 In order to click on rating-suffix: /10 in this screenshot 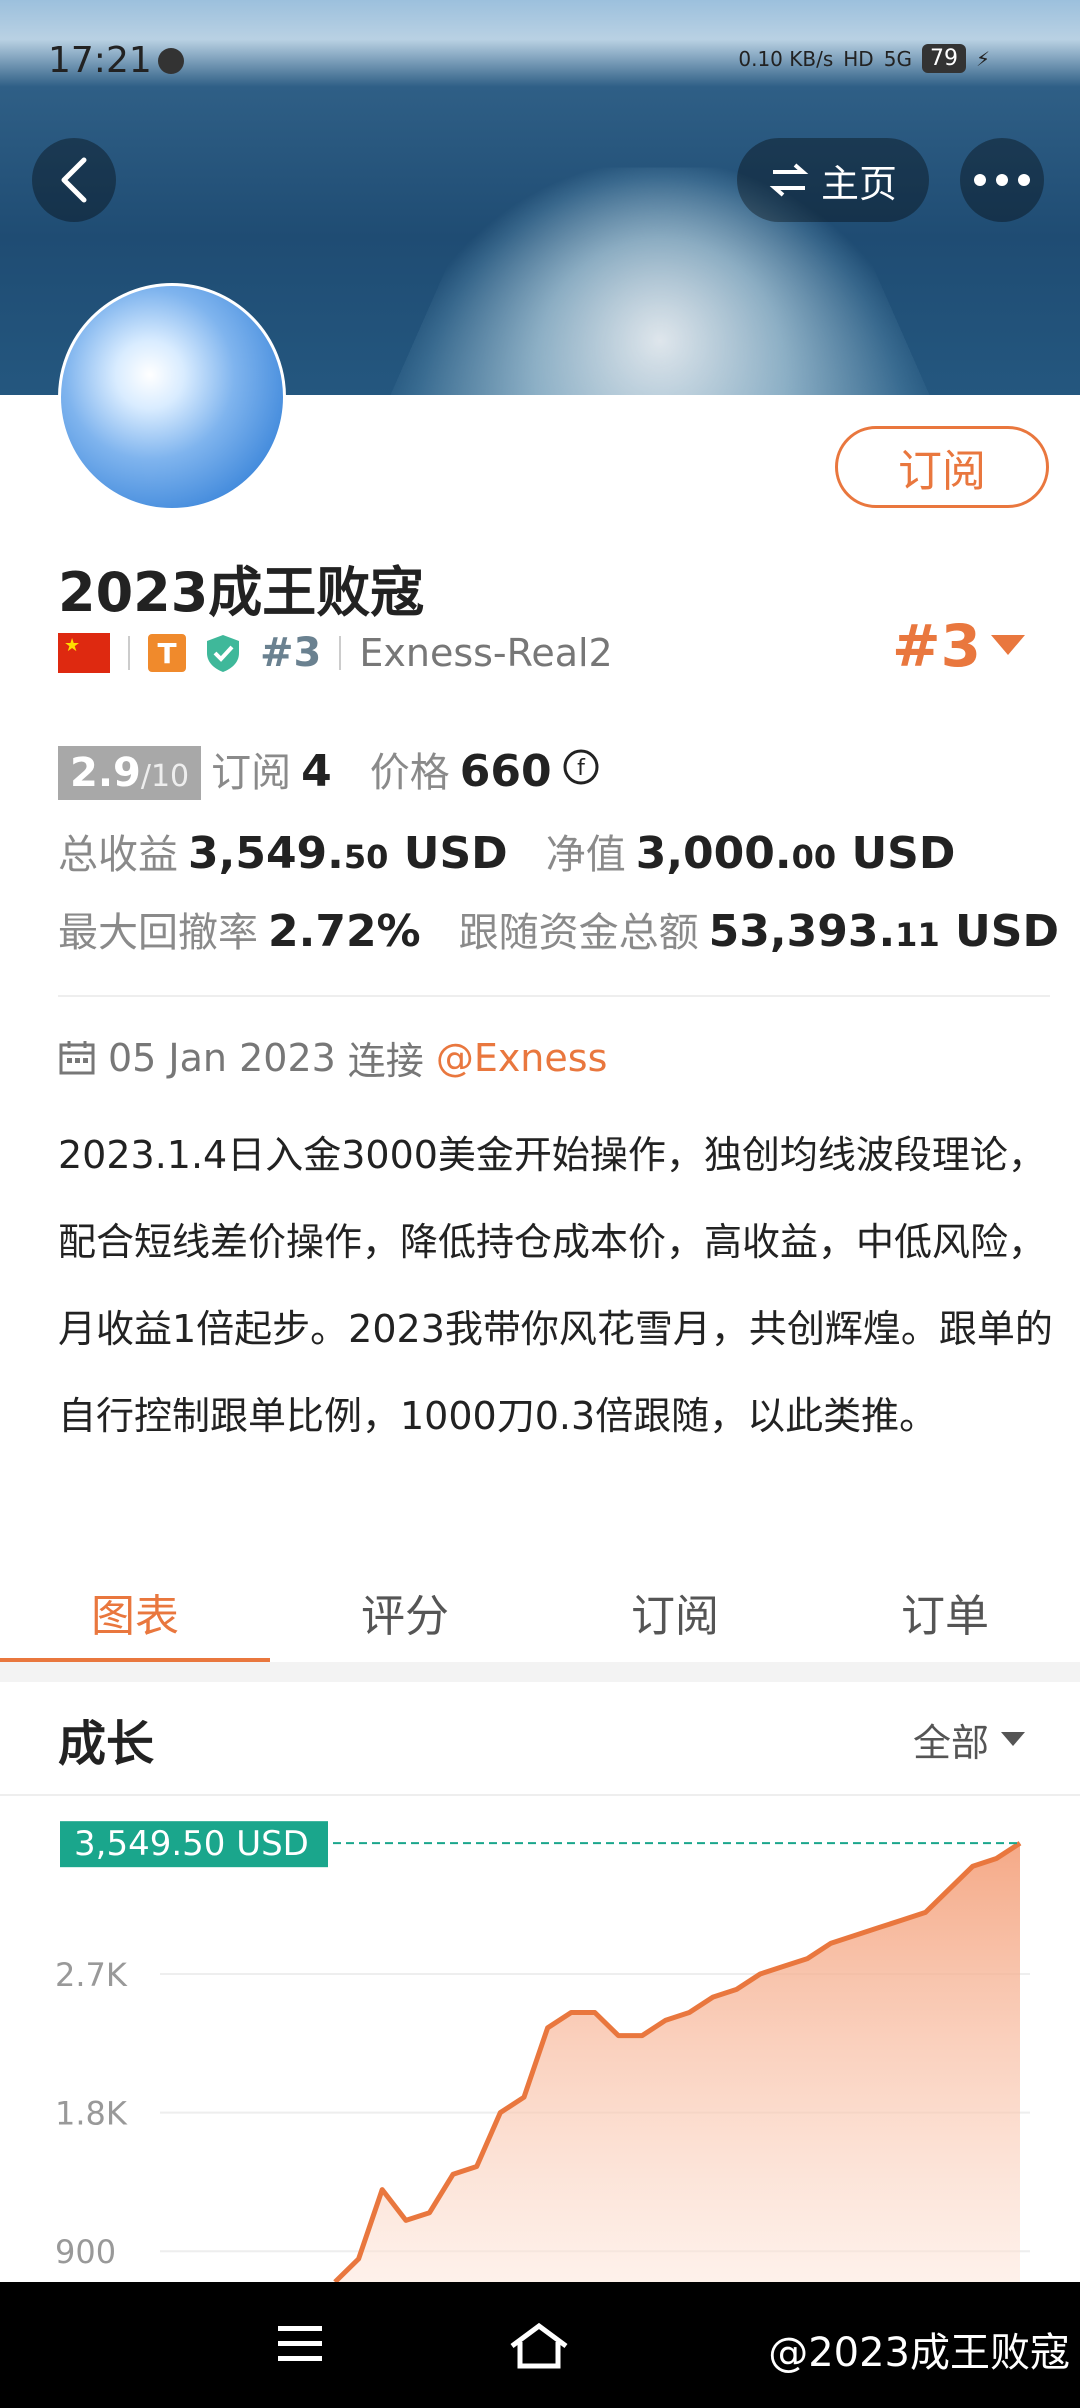, I will do `click(165, 776)`.